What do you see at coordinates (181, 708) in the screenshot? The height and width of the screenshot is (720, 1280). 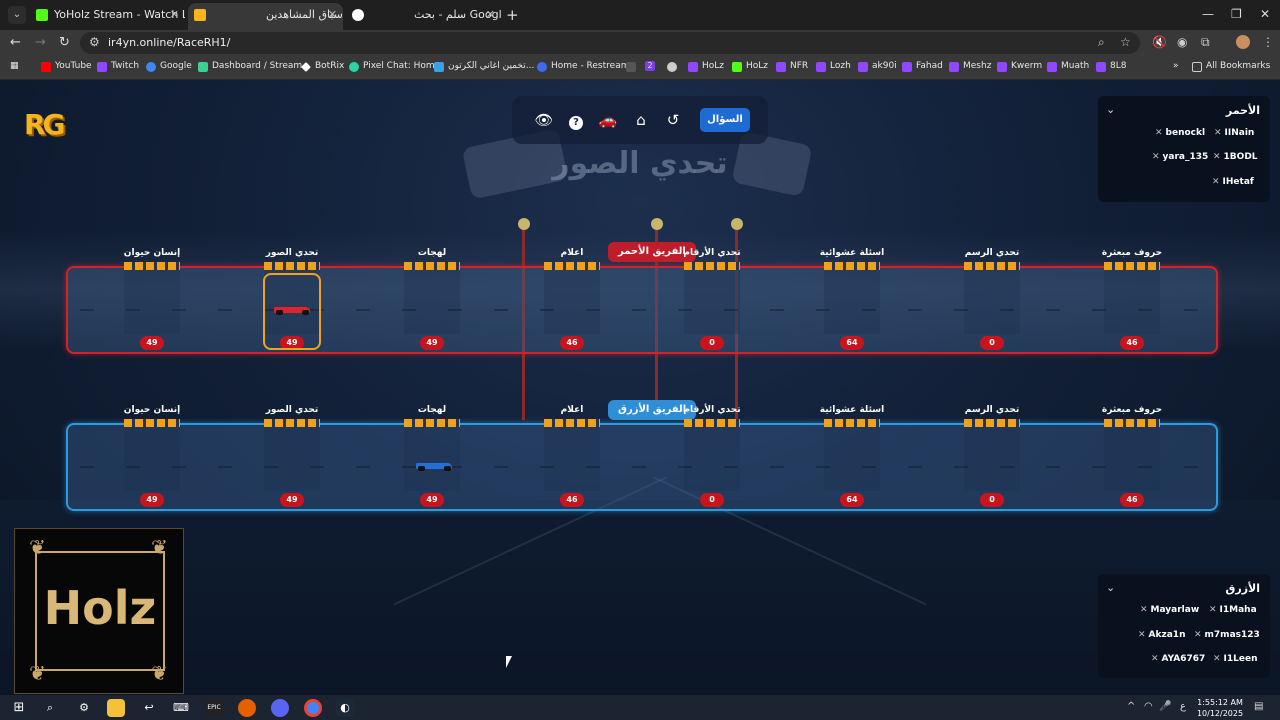 I see `keyboard-icon: ⌨` at bounding box center [181, 708].